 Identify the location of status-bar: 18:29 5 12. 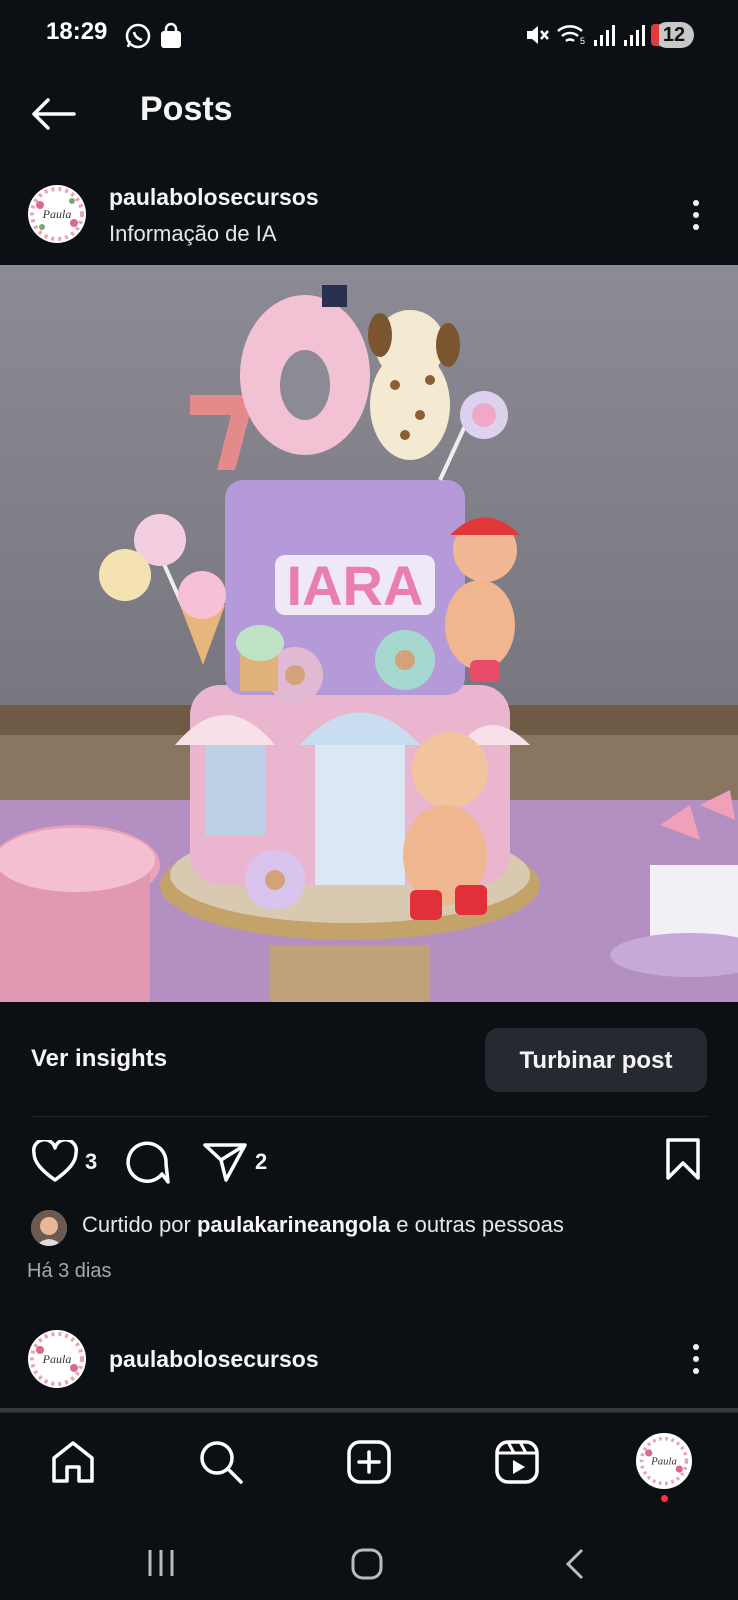
(369, 35).